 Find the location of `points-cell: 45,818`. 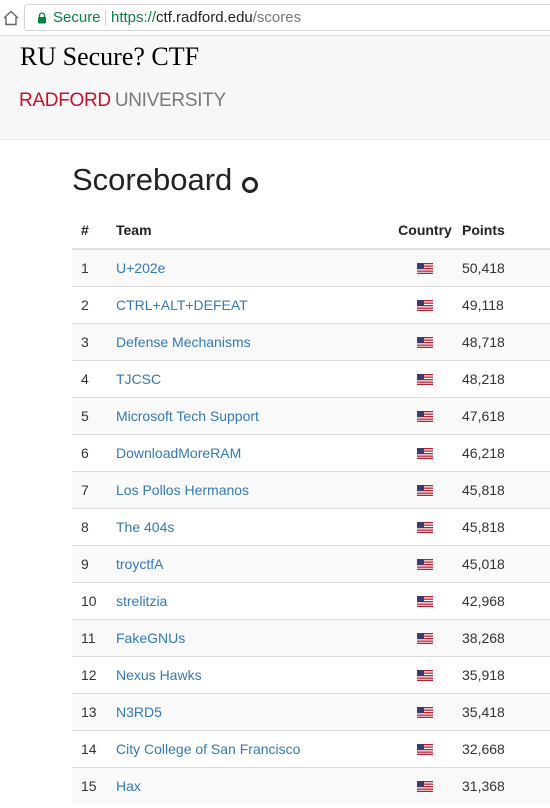

points-cell: 45,818 is located at coordinates (506, 527).